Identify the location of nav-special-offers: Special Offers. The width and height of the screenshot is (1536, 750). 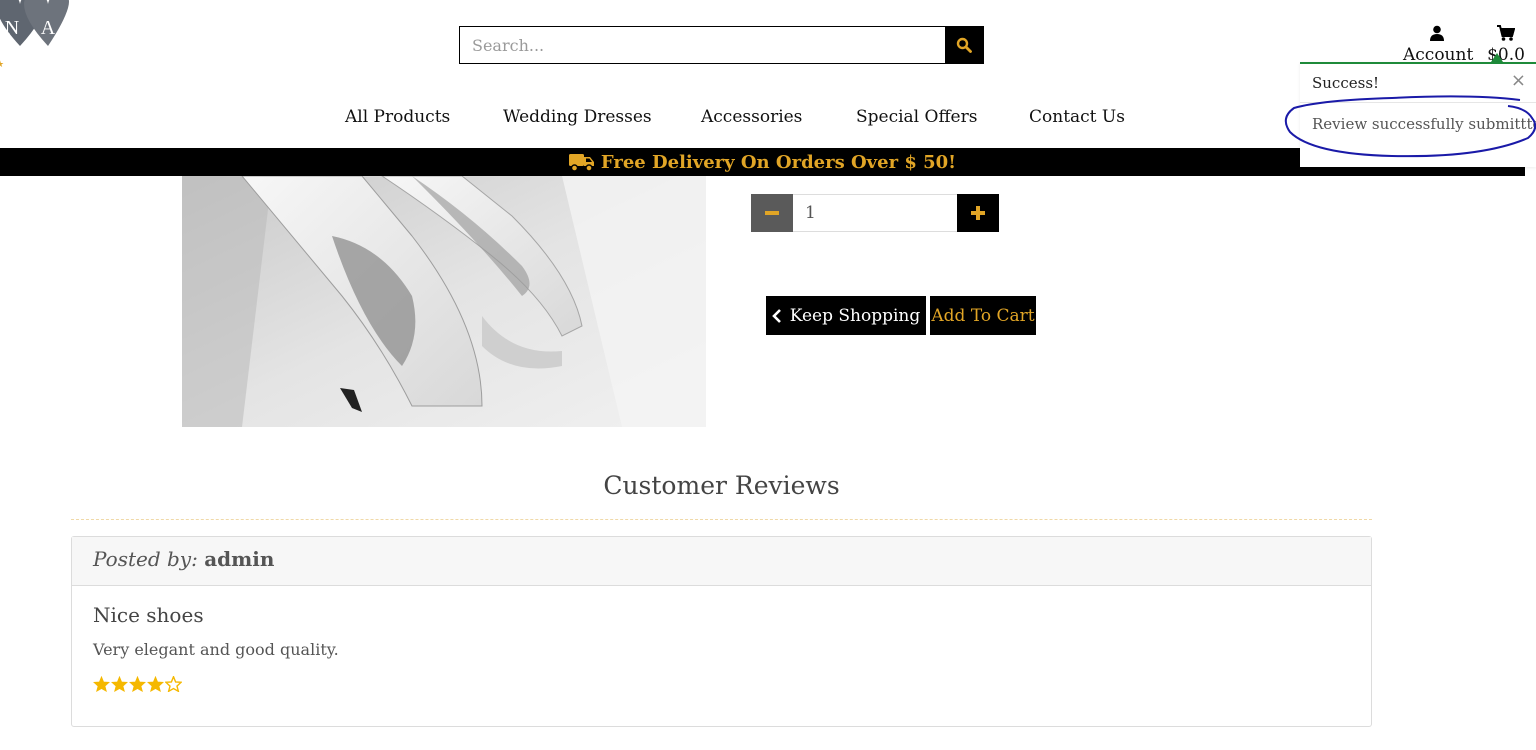
(916, 117).